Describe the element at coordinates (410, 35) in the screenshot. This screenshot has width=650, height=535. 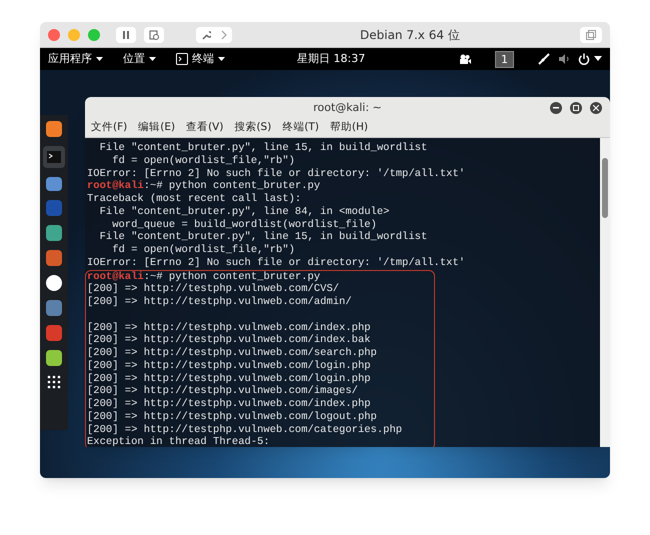
I see `window-title: Debian 7.x 64 位` at that location.